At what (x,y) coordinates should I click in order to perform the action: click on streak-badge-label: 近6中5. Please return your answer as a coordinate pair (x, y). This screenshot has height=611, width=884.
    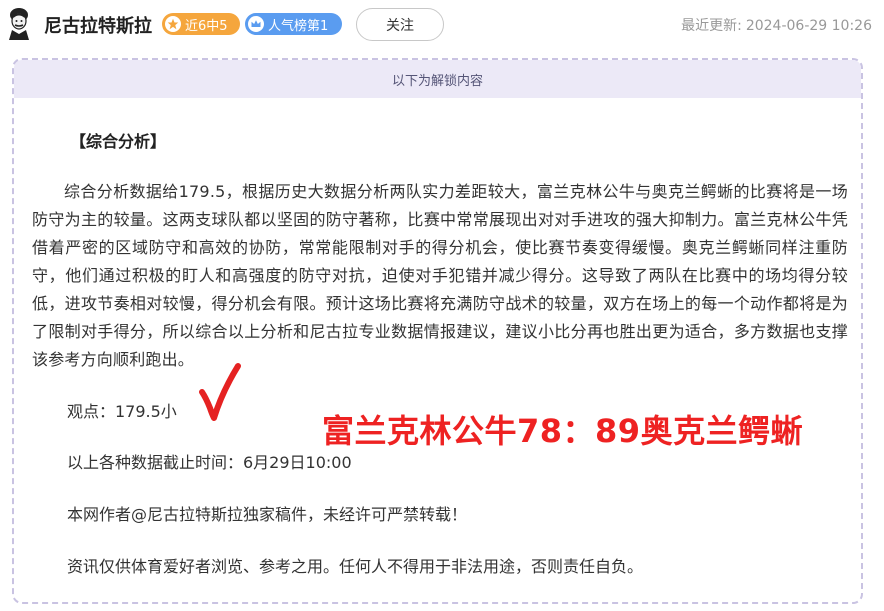
    Looking at the image, I should click on (206, 26).